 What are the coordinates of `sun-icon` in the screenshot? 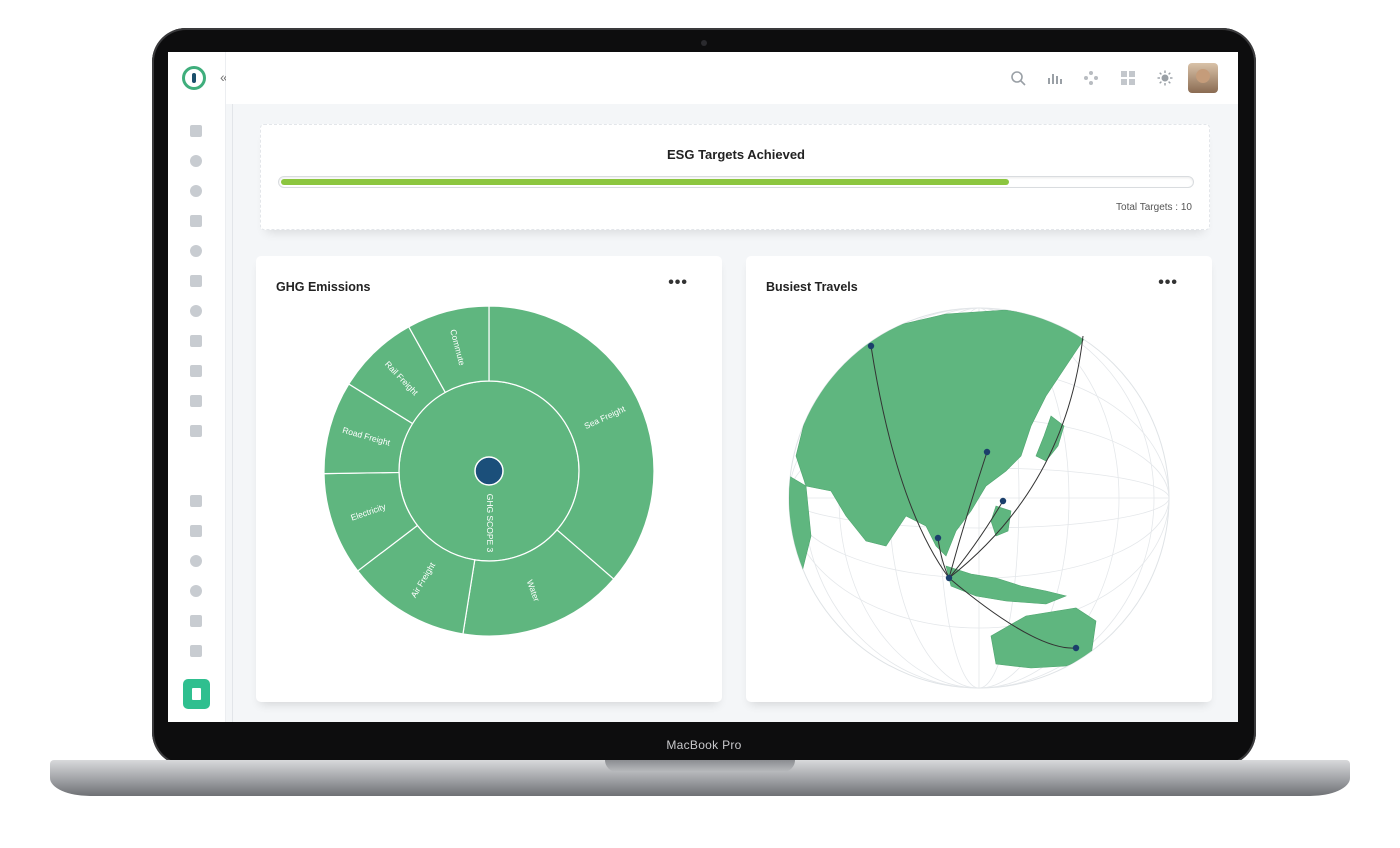 It's located at (1165, 78).